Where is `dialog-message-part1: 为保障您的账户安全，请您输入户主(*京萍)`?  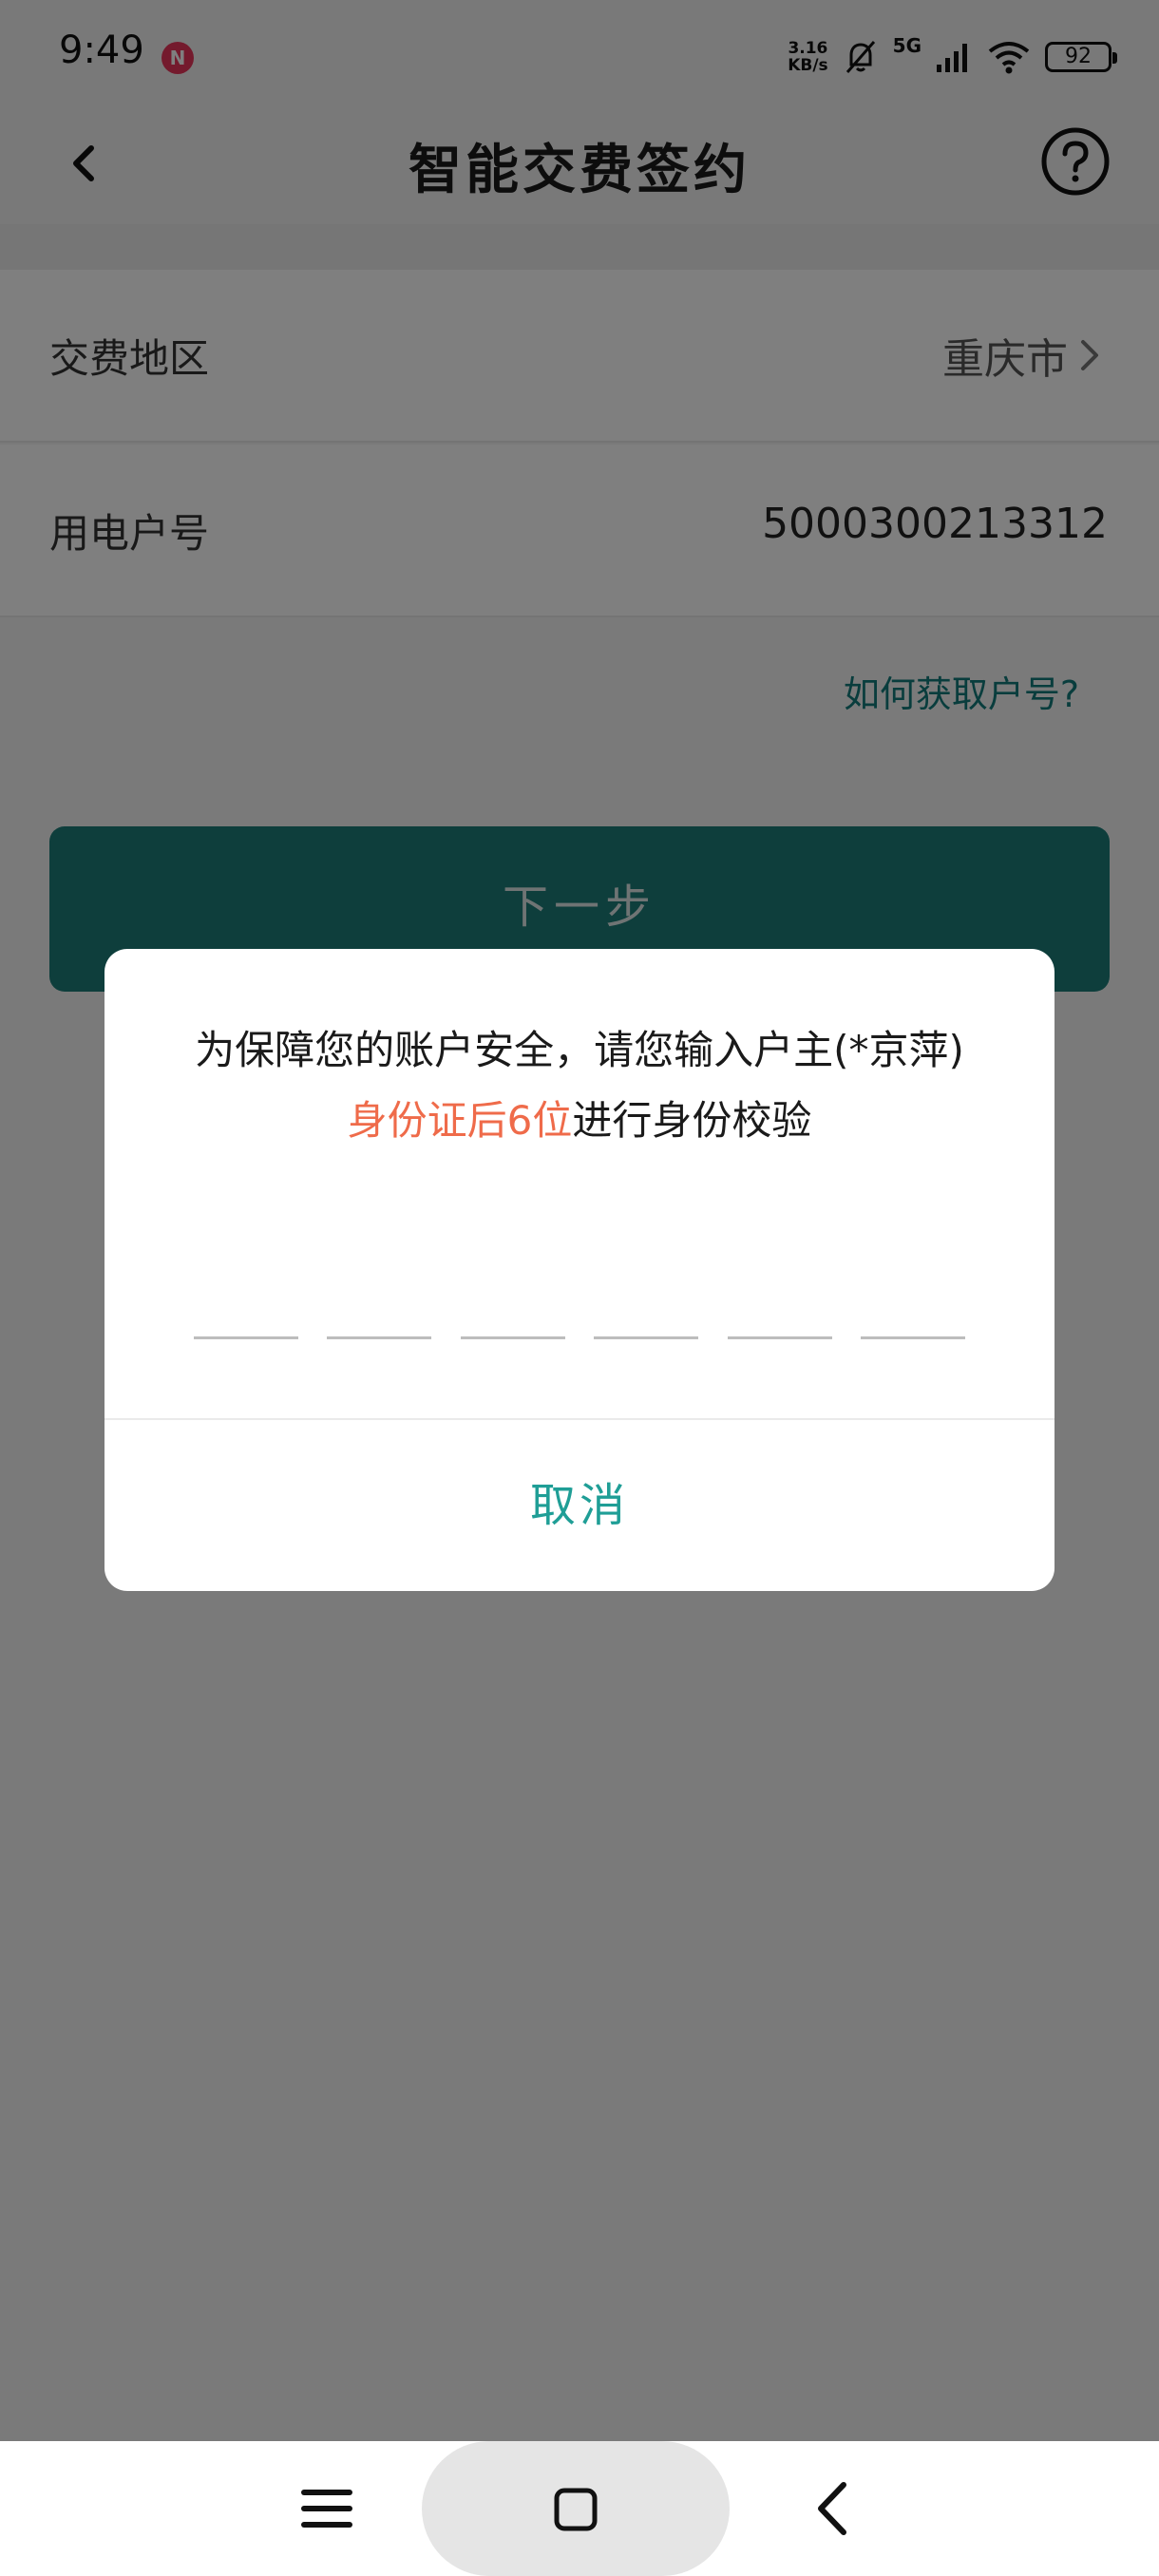
dialog-message-part1: 为保障您的账户安全，请您输入户主(*京萍) is located at coordinates (579, 1050).